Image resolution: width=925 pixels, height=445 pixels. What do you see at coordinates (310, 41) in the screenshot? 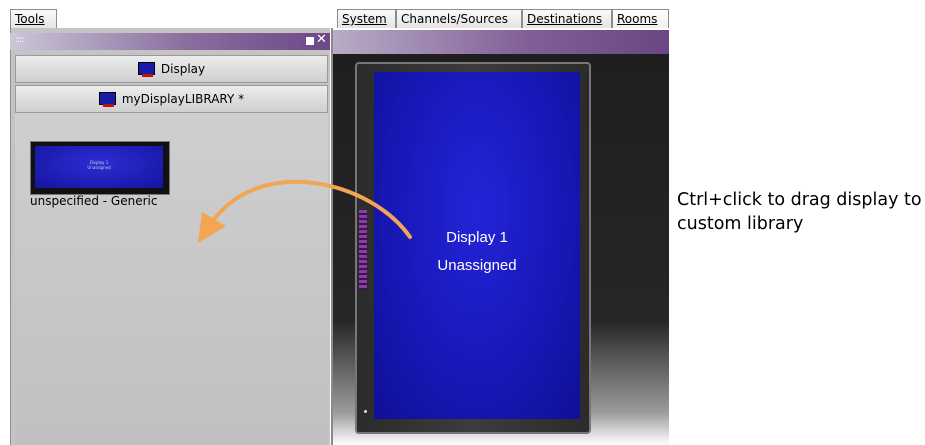
I see `maximize-icon` at bounding box center [310, 41].